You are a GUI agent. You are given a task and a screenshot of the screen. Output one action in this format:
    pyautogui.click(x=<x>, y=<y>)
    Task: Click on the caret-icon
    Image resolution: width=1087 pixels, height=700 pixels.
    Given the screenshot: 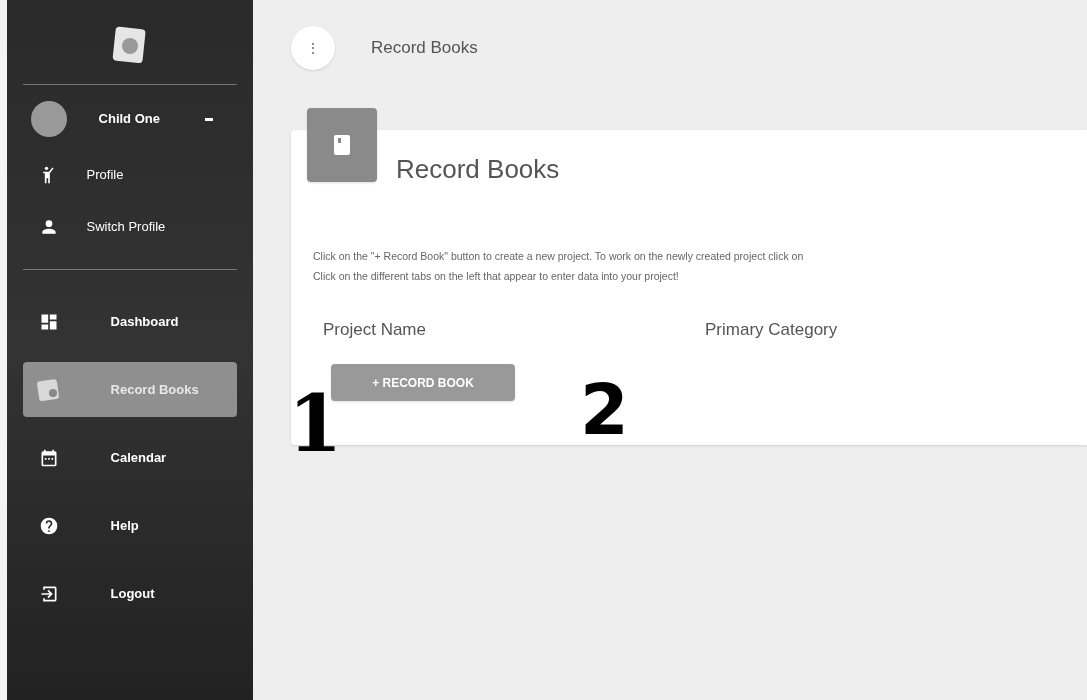 What is the action you would take?
    pyautogui.click(x=209, y=119)
    